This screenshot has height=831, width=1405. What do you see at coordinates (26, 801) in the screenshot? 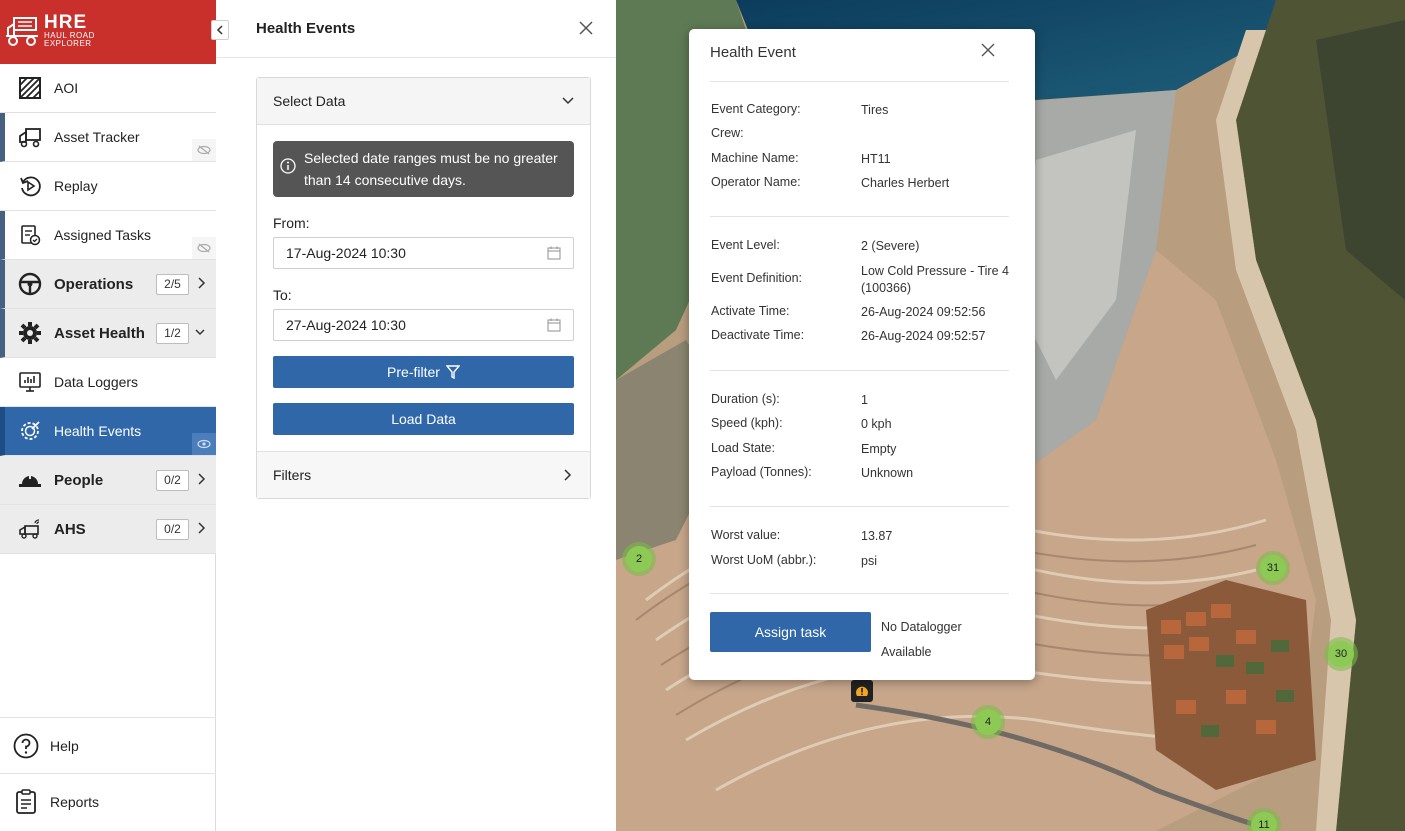
I see `clipboard-report-icon` at bounding box center [26, 801].